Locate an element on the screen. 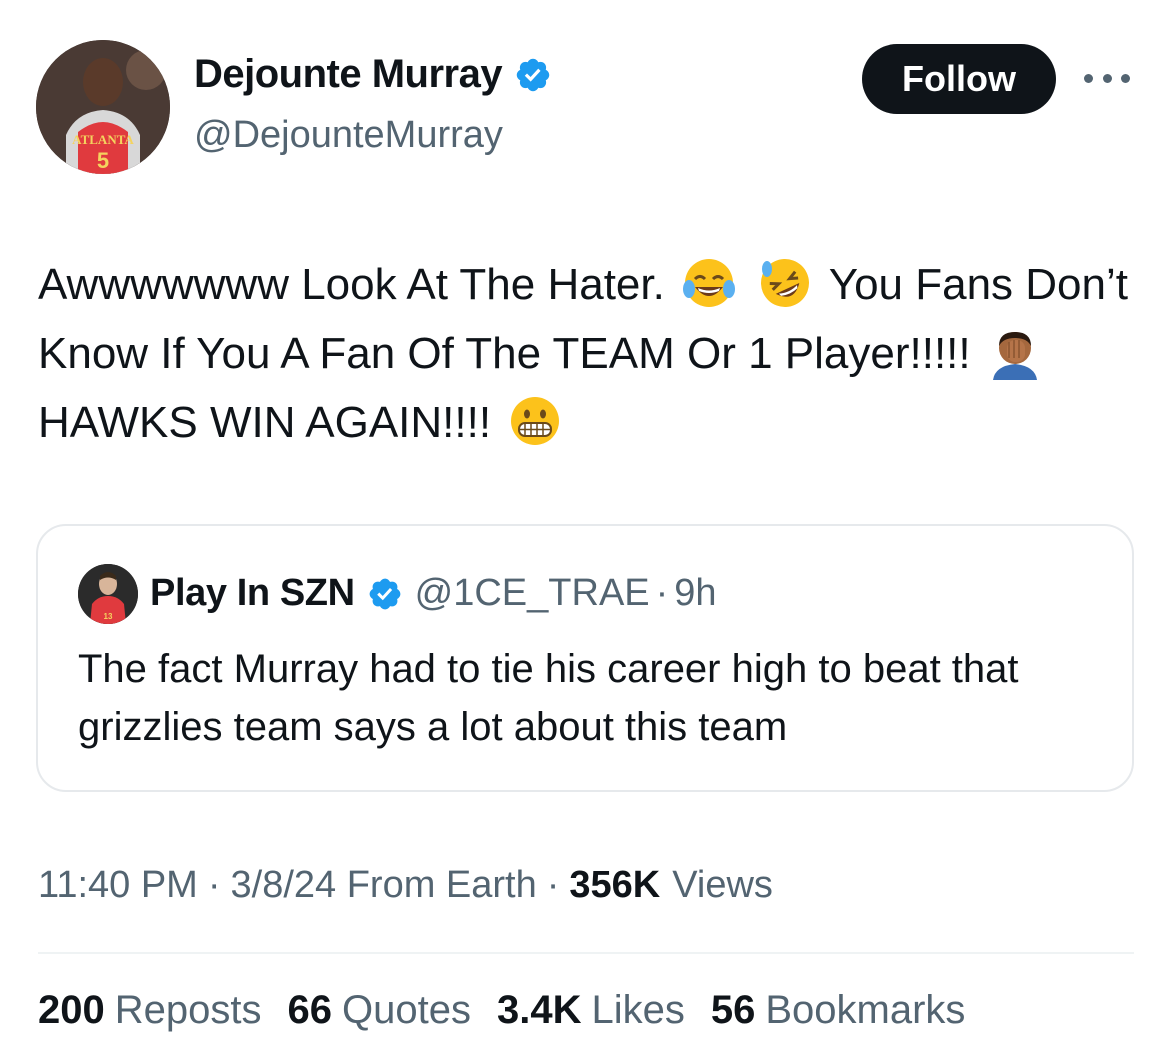 The image size is (1170, 1051). quoted-author-name: Play In SZN is located at coordinates (252, 593).